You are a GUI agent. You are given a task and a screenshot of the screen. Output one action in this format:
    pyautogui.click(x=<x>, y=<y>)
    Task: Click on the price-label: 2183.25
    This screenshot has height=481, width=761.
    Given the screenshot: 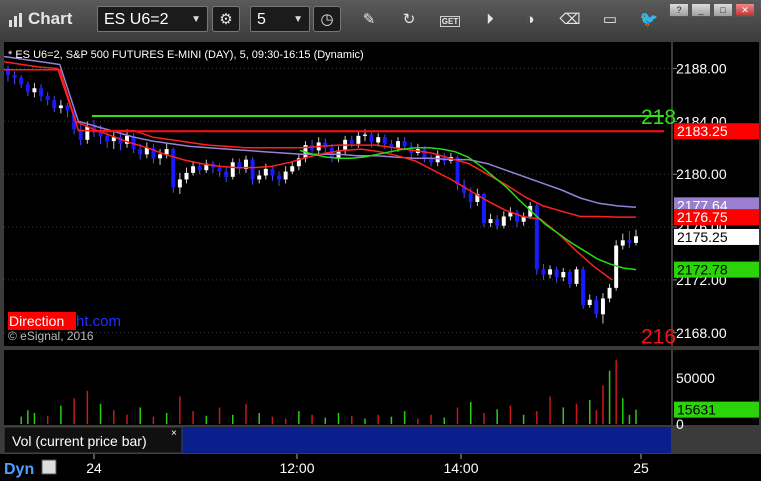 What is the action you would take?
    pyautogui.click(x=702, y=131)
    